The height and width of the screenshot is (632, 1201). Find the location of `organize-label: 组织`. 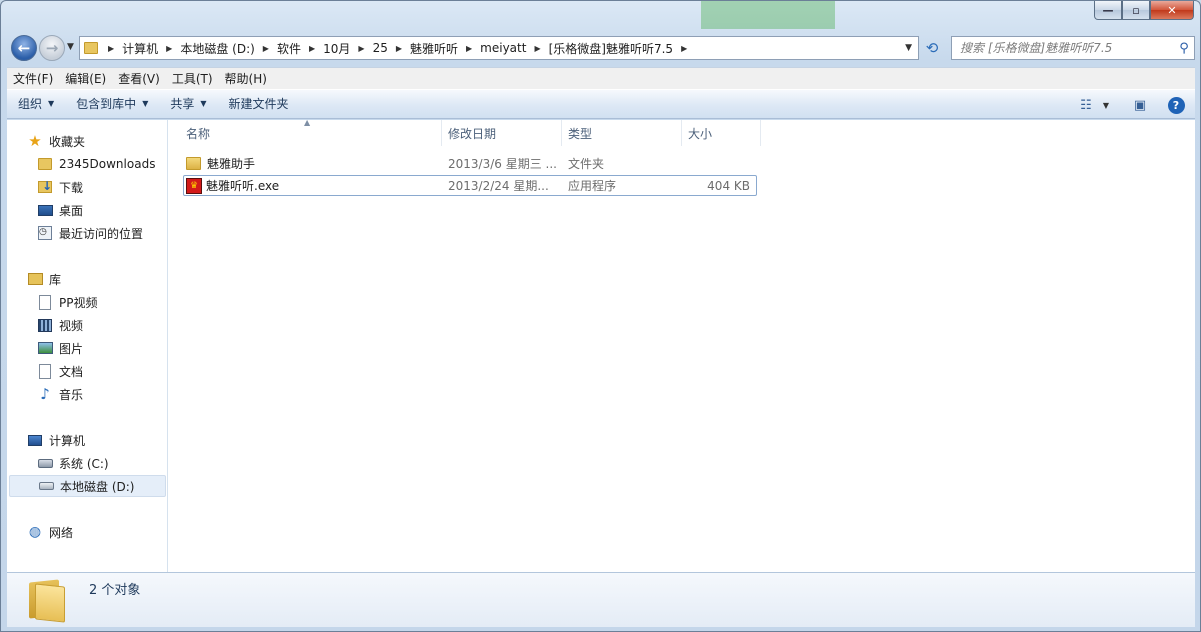

organize-label: 组织 is located at coordinates (30, 104).